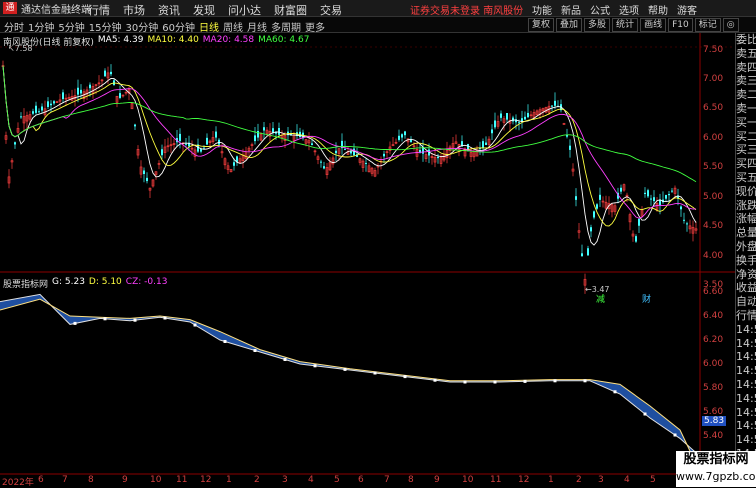 The width and height of the screenshot is (756, 488). I want to click on quote-row: 买三, so click(746, 150).